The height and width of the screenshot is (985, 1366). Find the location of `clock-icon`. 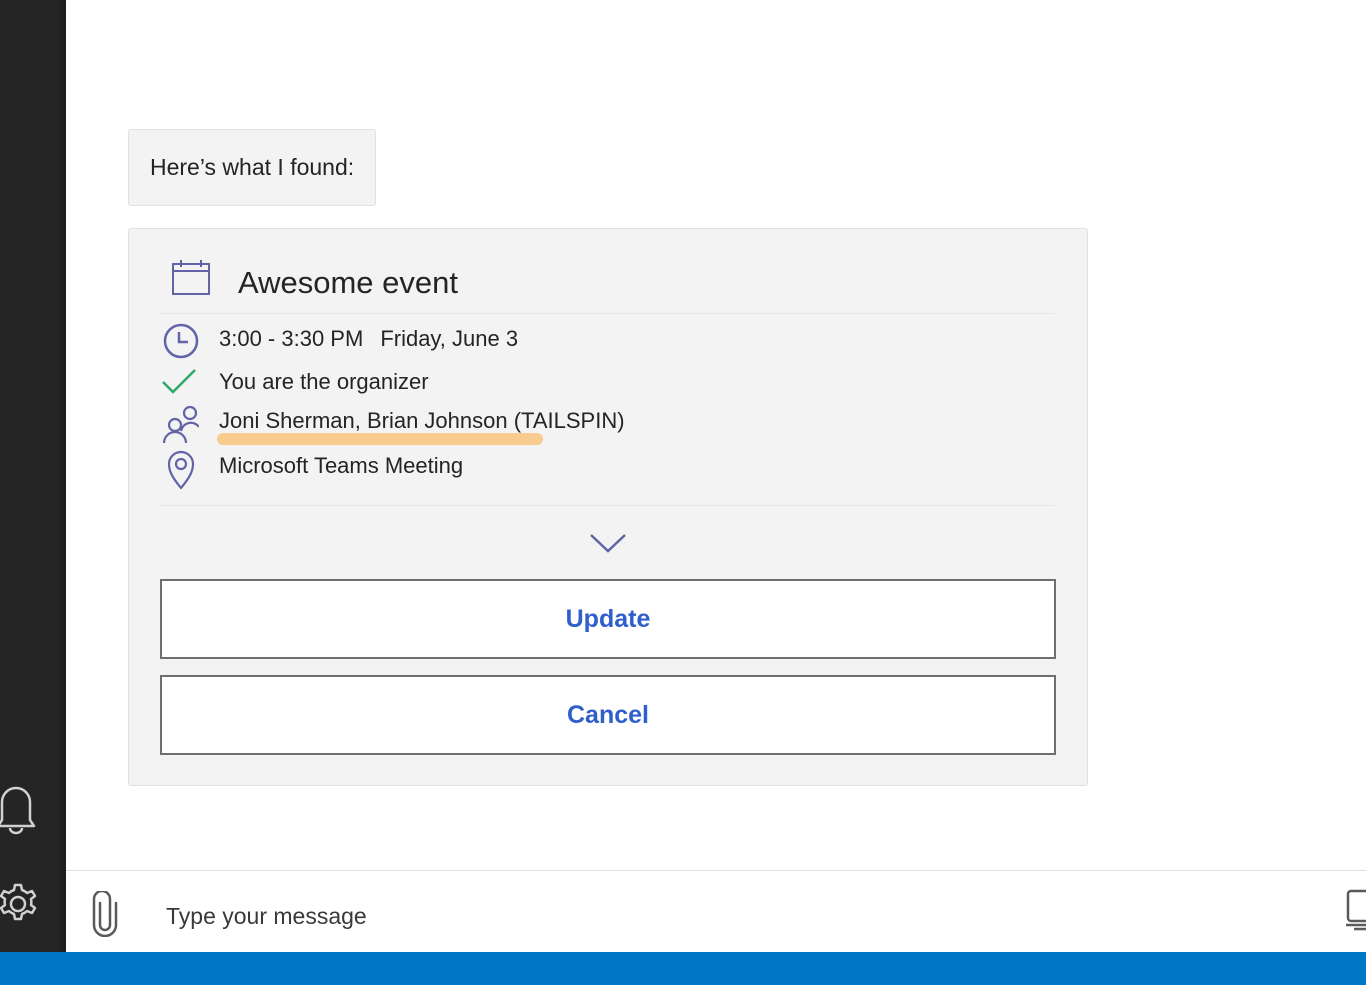

clock-icon is located at coordinates (181, 343).